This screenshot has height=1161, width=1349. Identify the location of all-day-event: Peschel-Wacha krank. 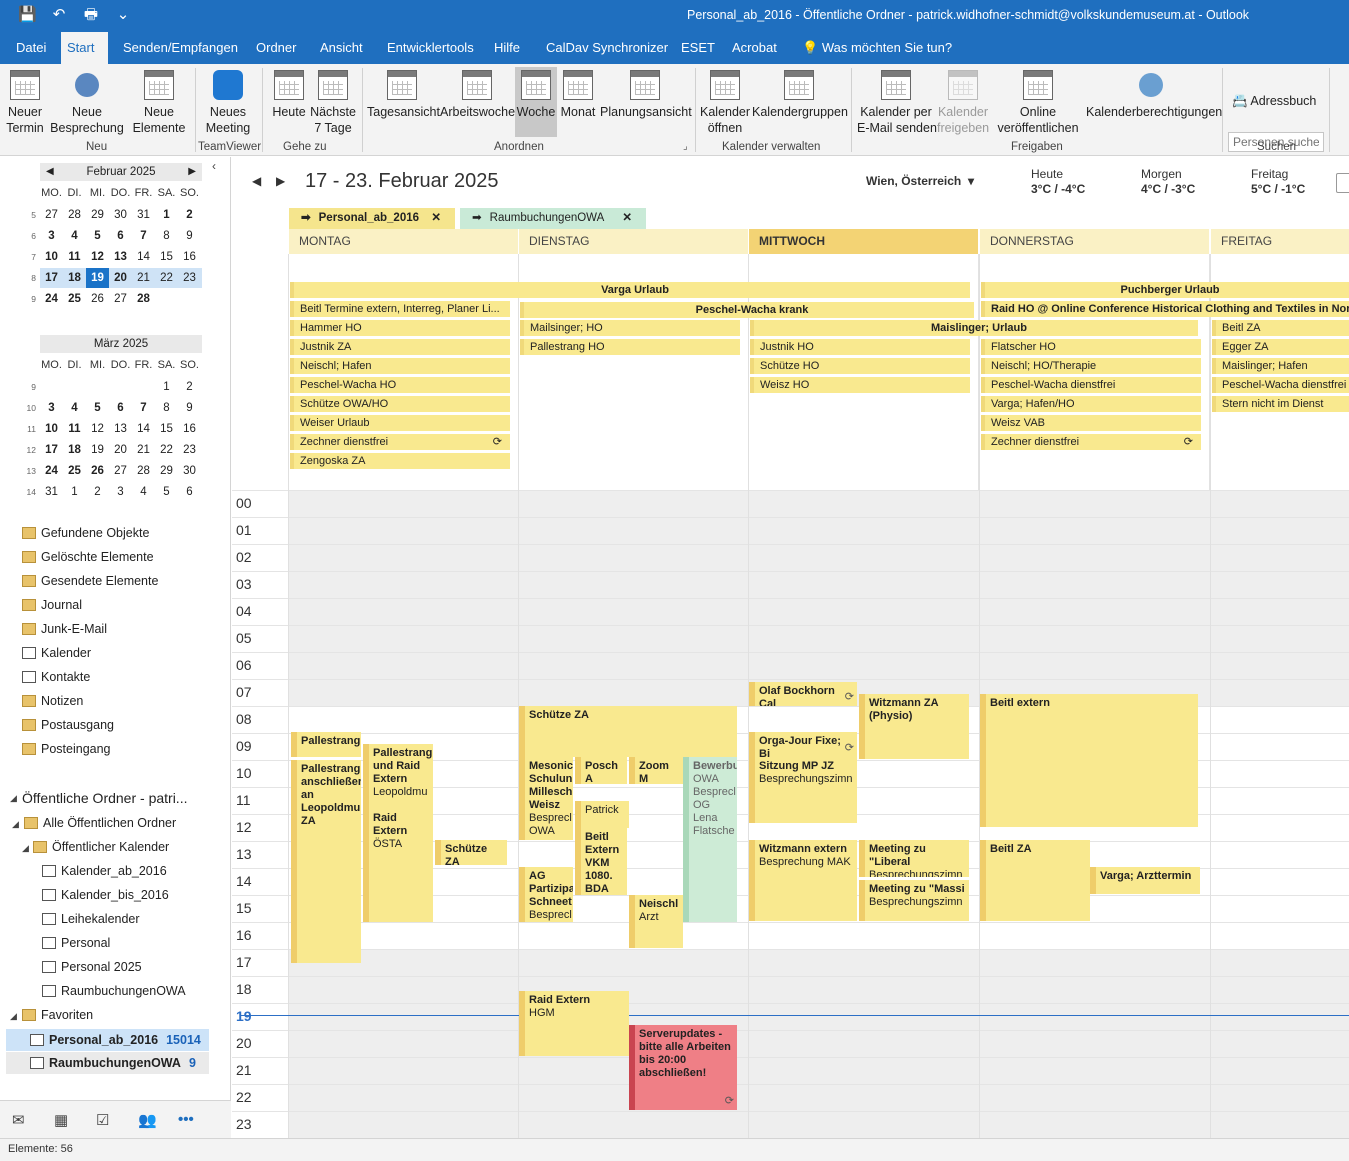
(747, 310).